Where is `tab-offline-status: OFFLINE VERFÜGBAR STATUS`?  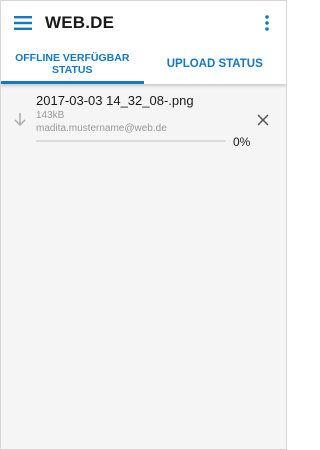 tab-offline-status: OFFLINE VERFÜGBAR STATUS is located at coordinates (72, 64).